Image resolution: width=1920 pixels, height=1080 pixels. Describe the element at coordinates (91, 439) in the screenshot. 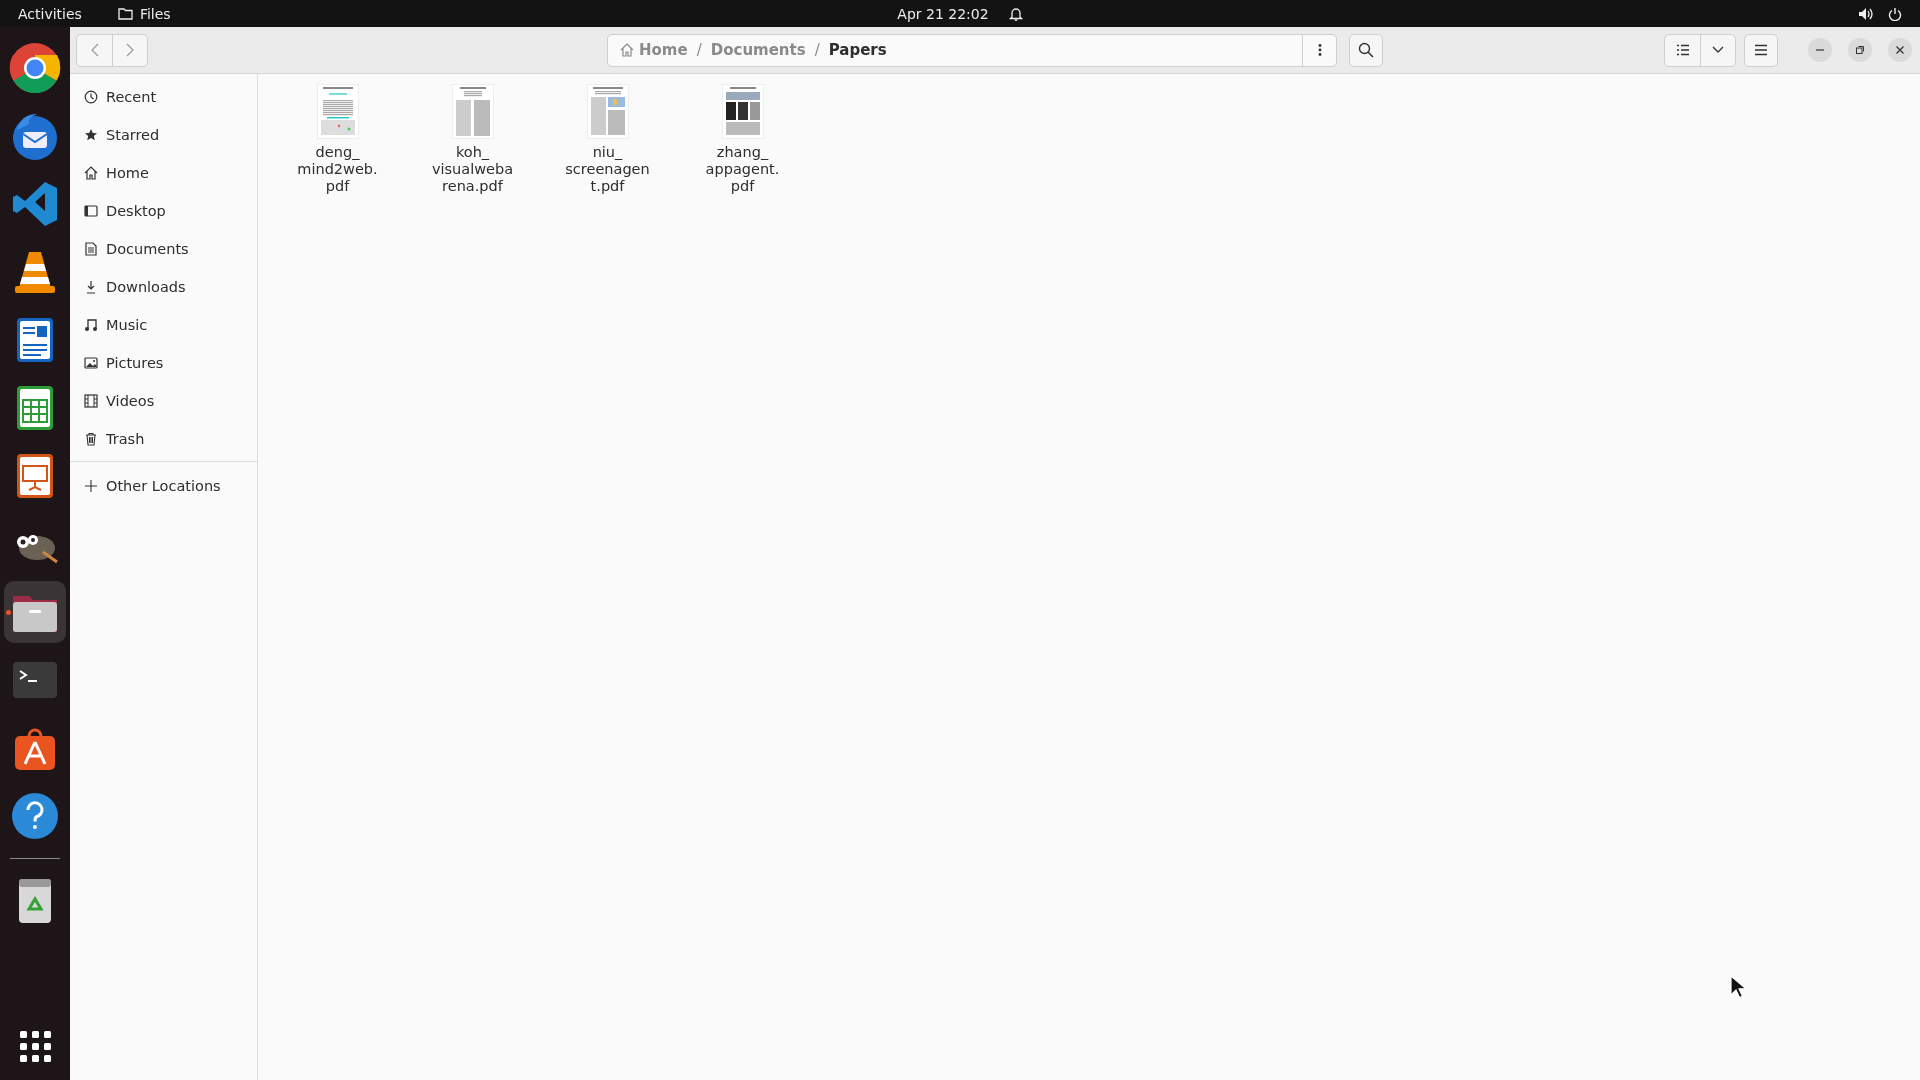

I see `trash-icon` at that location.